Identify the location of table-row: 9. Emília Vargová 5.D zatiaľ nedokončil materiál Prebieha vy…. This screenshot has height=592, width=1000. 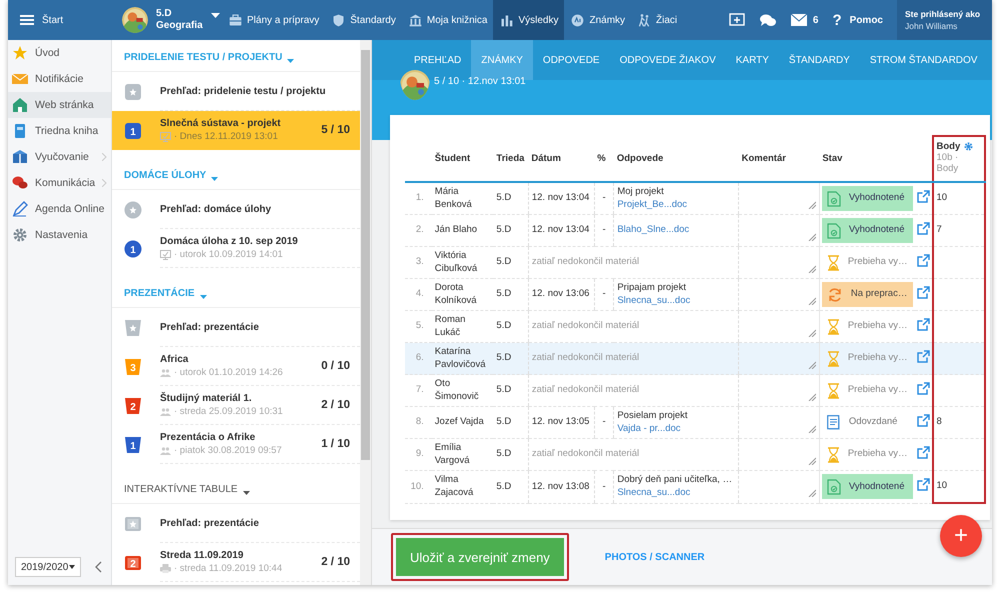
(695, 454).